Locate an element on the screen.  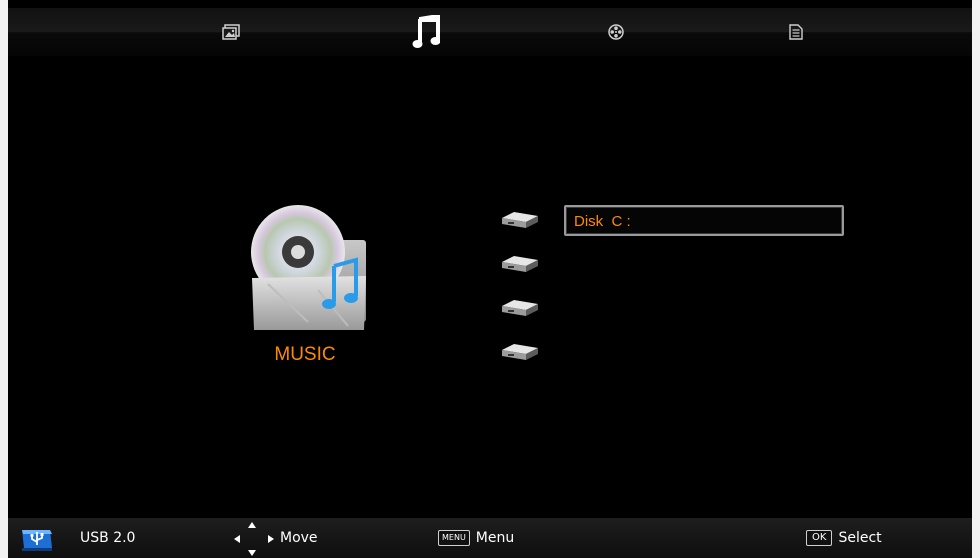
tab-movie is located at coordinates (616, 32).